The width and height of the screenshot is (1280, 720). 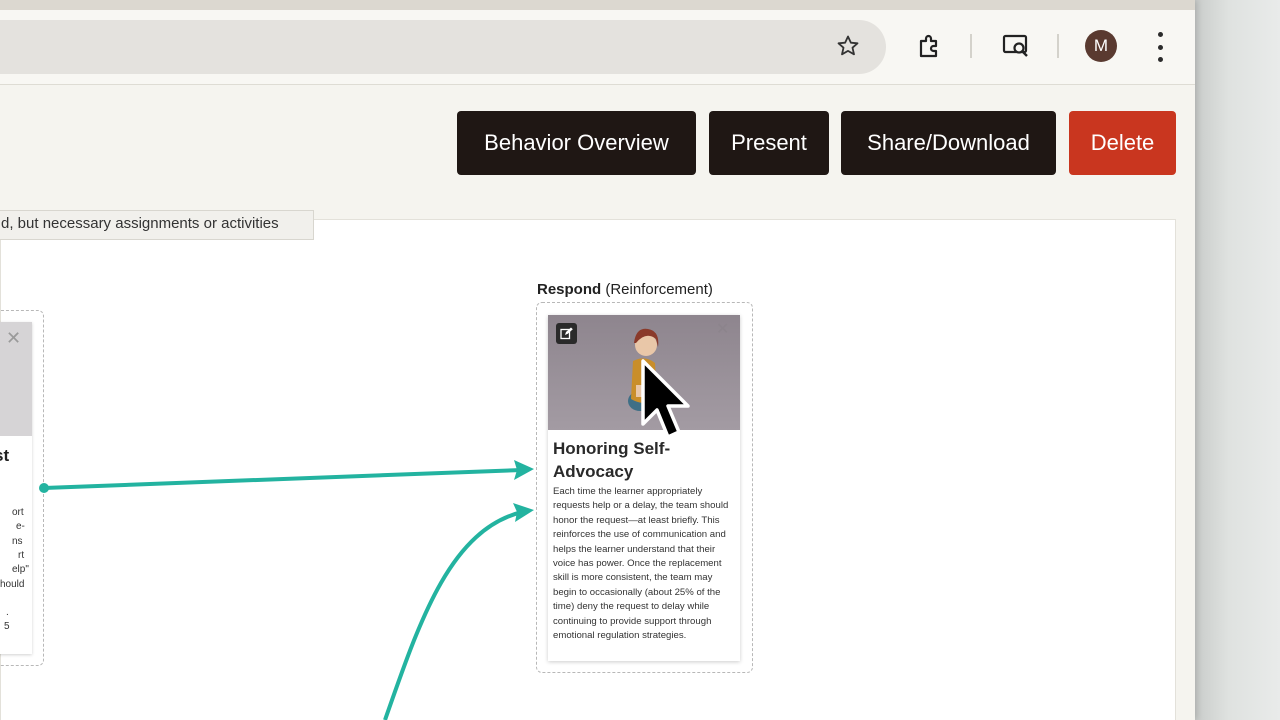 What do you see at coordinates (1237, 360) in the screenshot?
I see `desktop-background` at bounding box center [1237, 360].